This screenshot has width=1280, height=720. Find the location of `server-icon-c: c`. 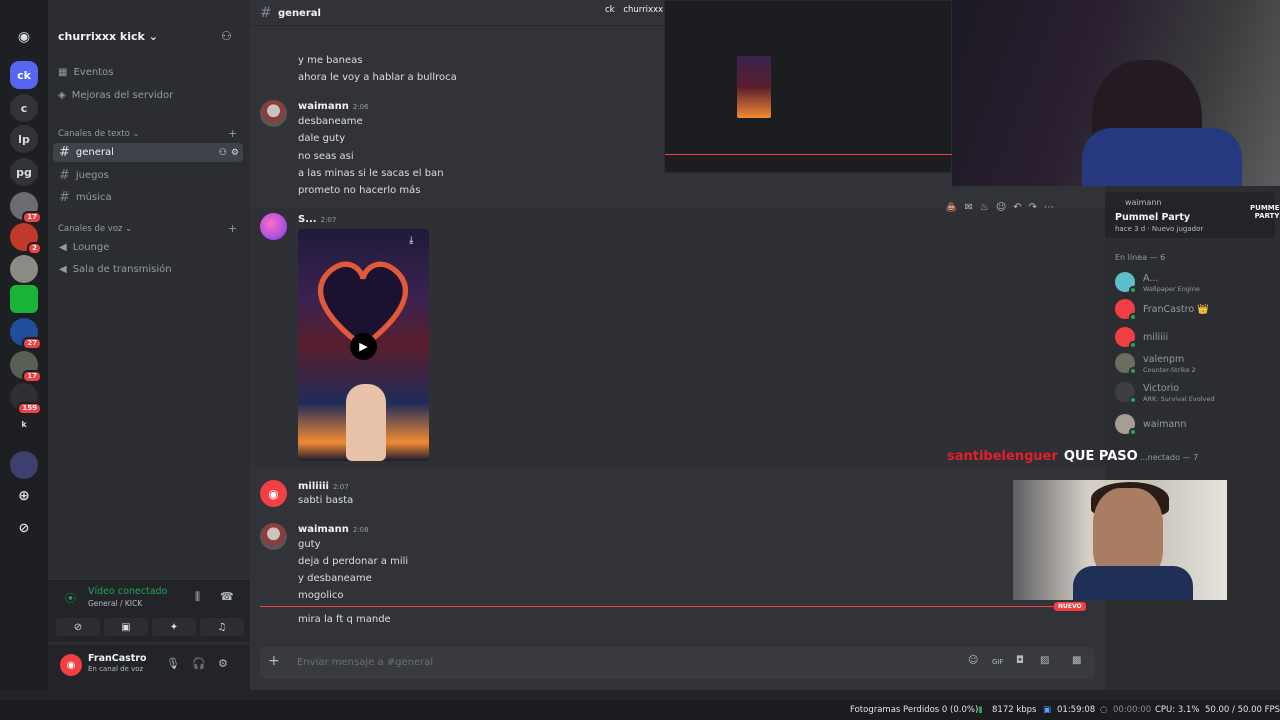

server-icon-c: c is located at coordinates (24, 108).